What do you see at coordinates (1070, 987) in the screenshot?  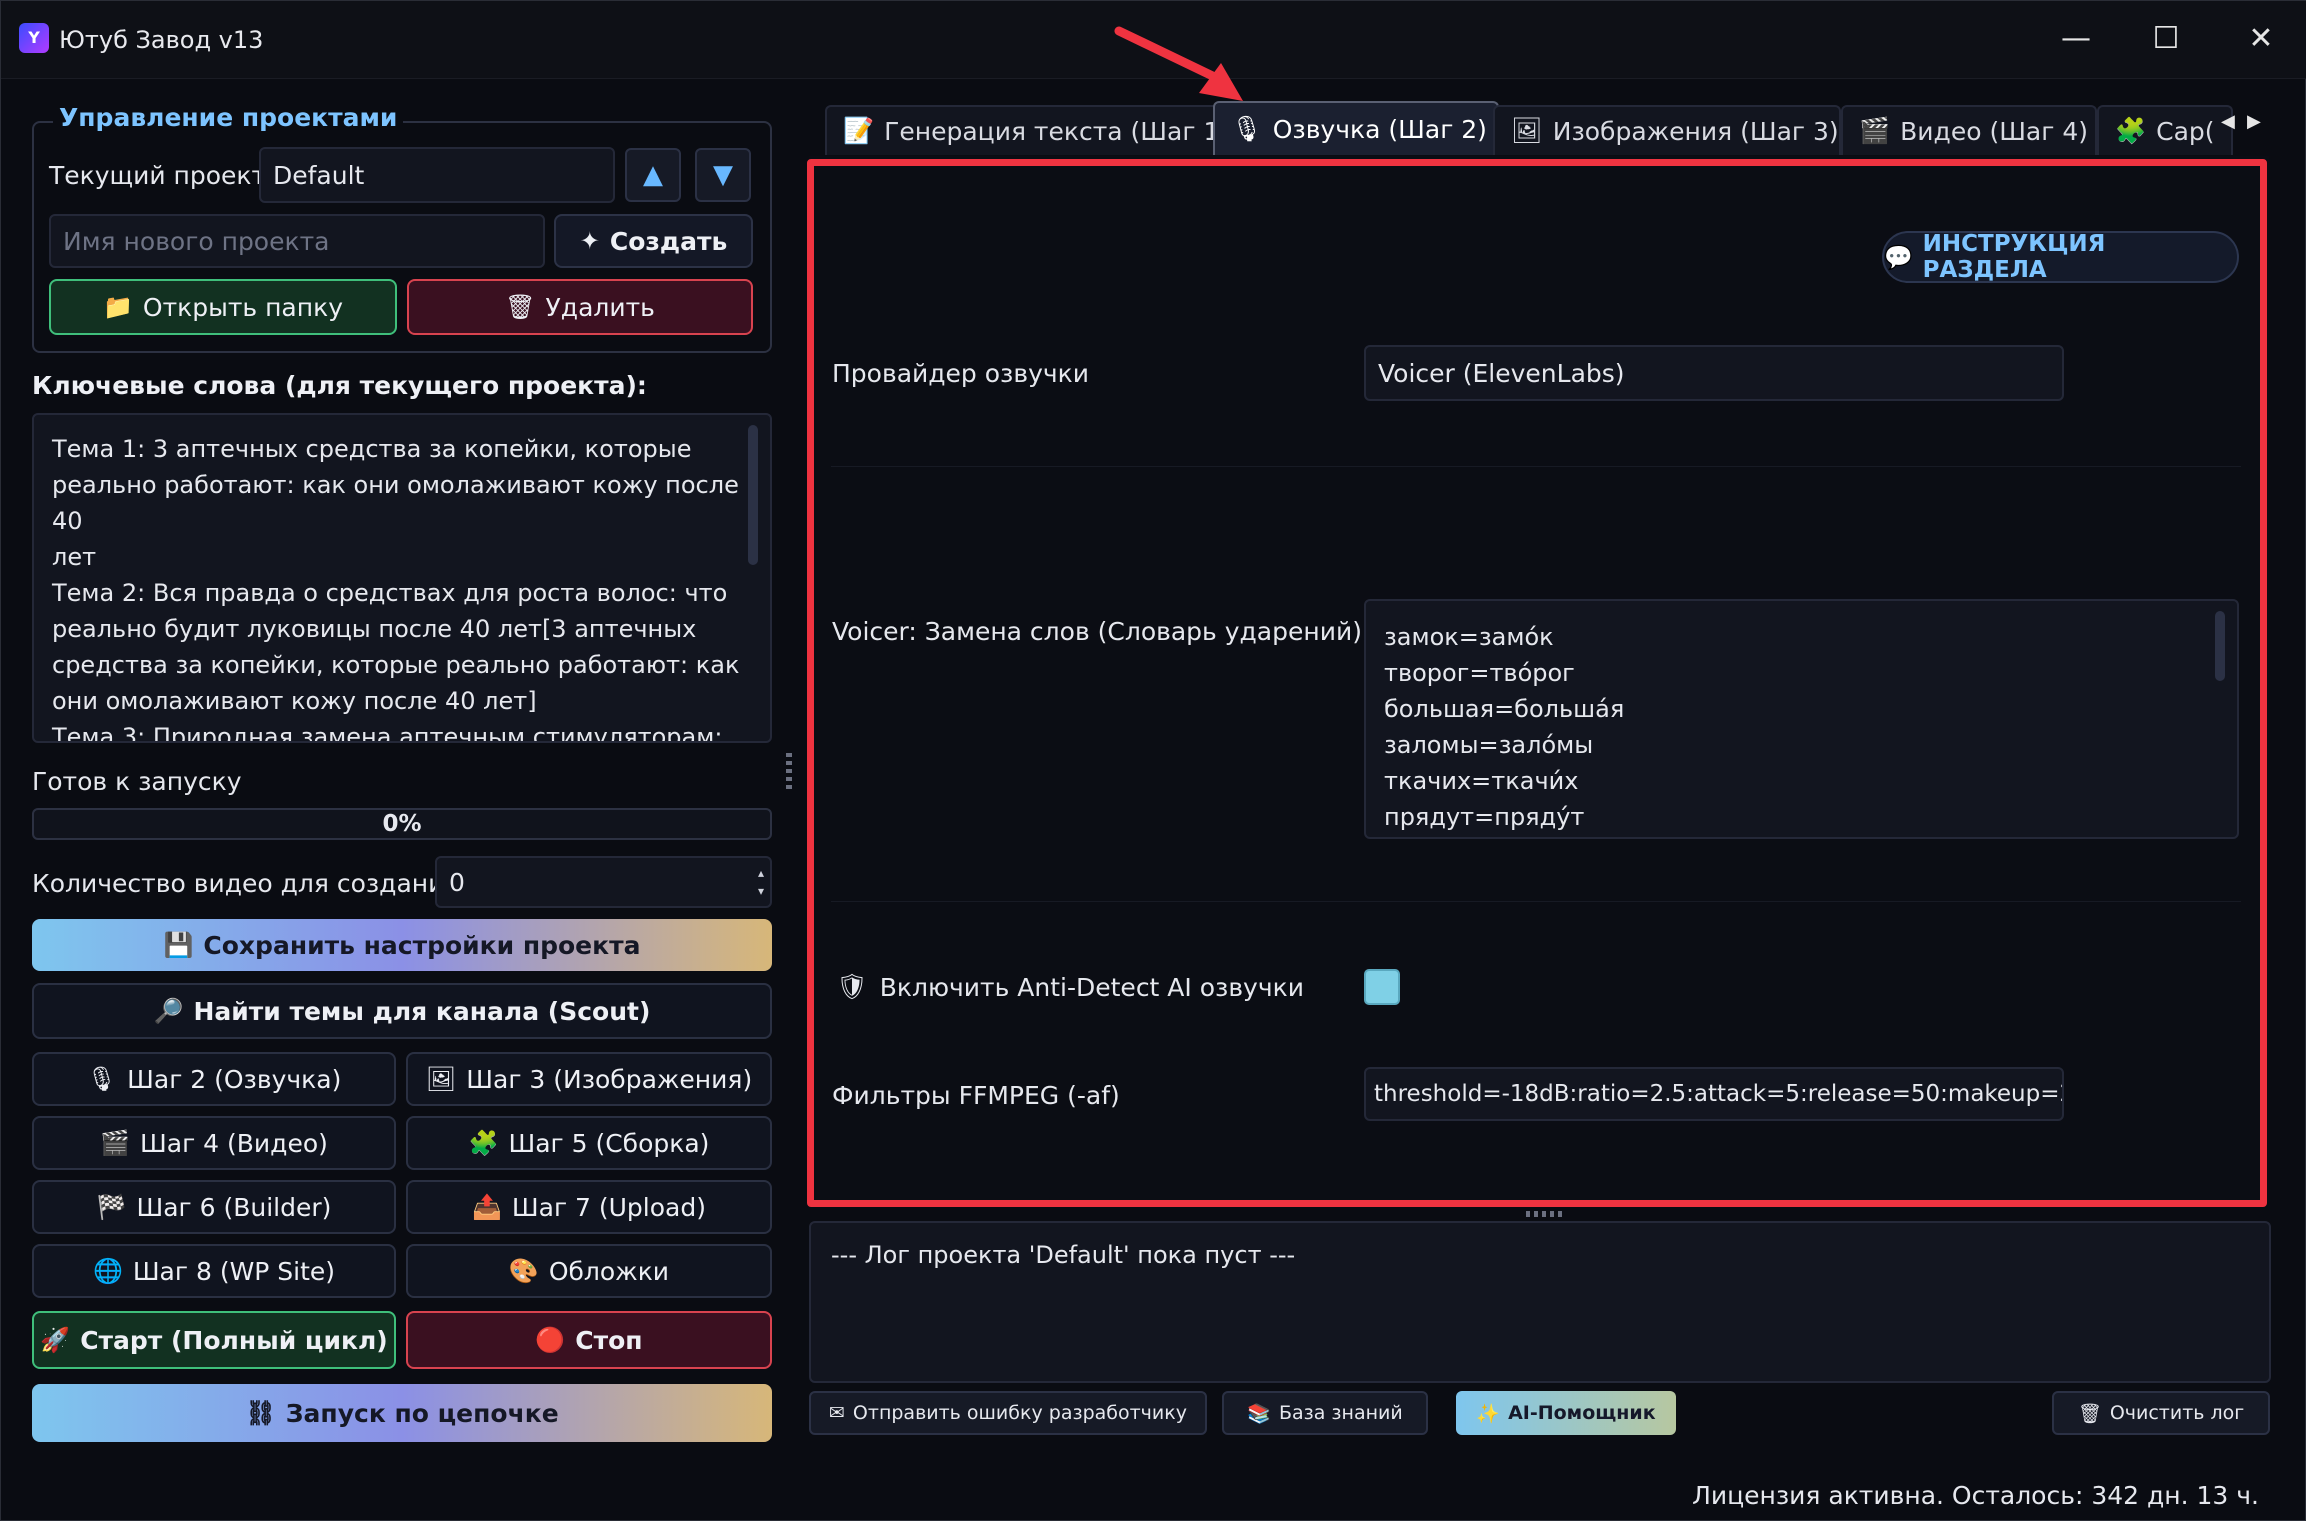 I see `antidetect-row: 🛡 Включить Anti-Detect AI озвучки` at bounding box center [1070, 987].